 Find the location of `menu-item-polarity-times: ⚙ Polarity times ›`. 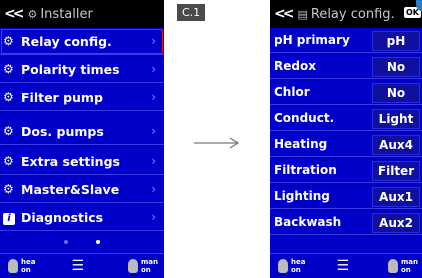

menu-item-polarity-times: ⚙ Polarity times › is located at coordinates (82, 69).